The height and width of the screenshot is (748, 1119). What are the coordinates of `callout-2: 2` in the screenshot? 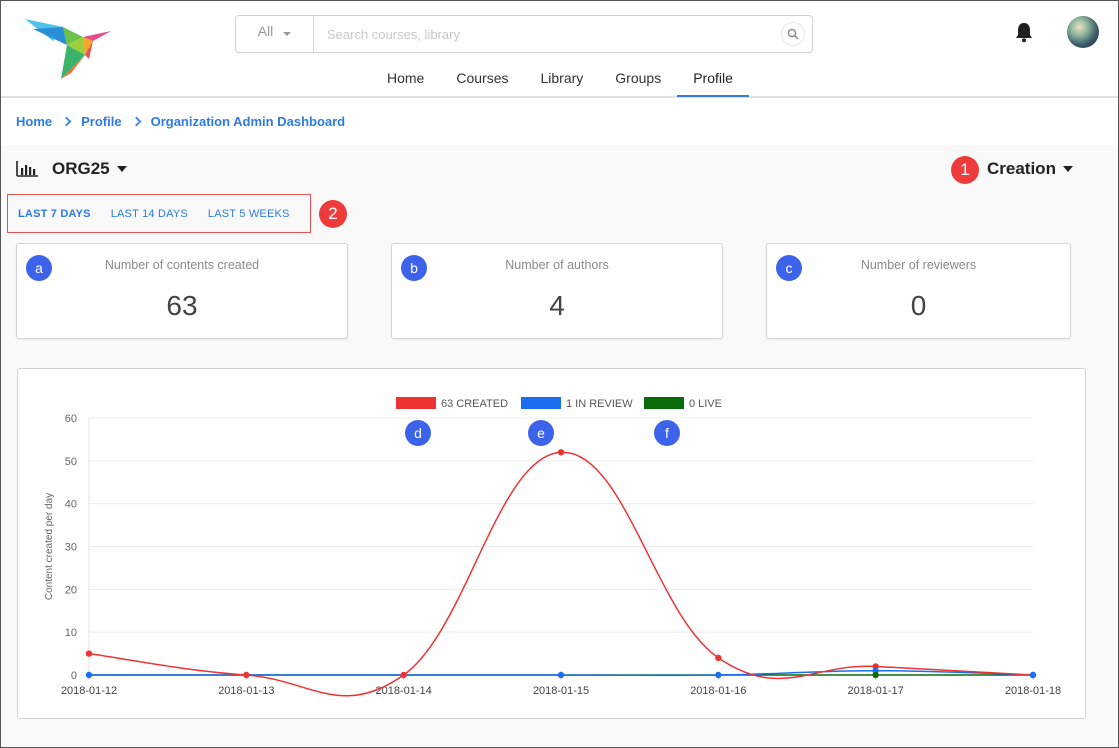 It's located at (333, 214).